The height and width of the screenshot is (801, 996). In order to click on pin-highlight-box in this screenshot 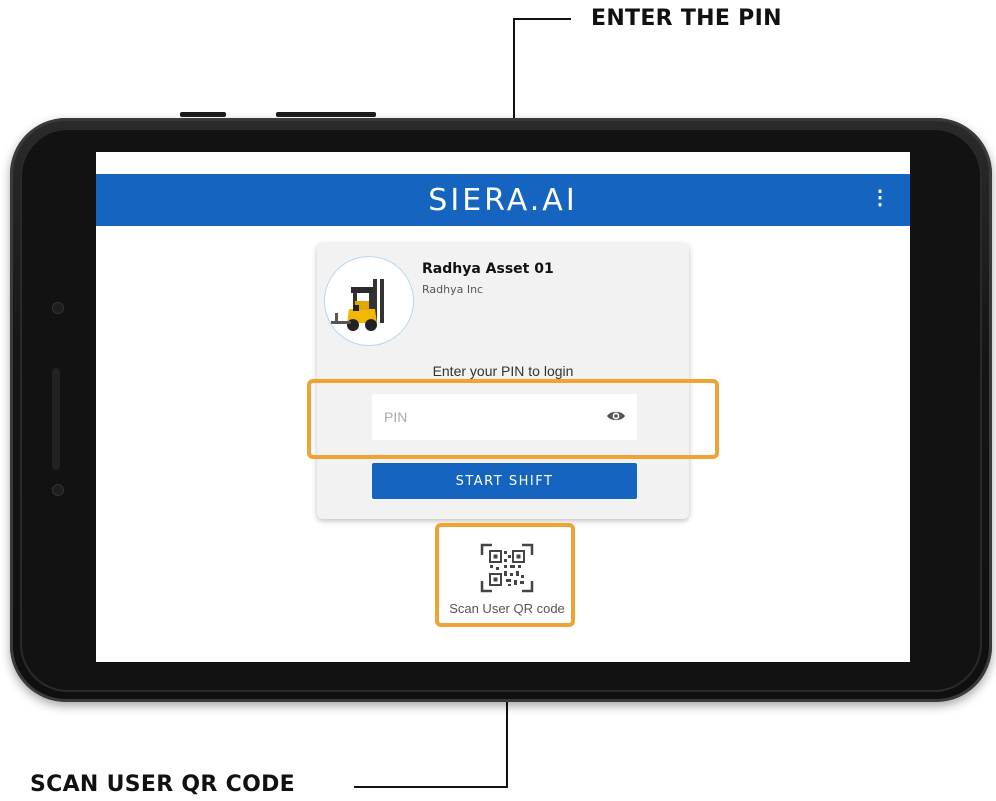, I will do `click(513, 419)`.